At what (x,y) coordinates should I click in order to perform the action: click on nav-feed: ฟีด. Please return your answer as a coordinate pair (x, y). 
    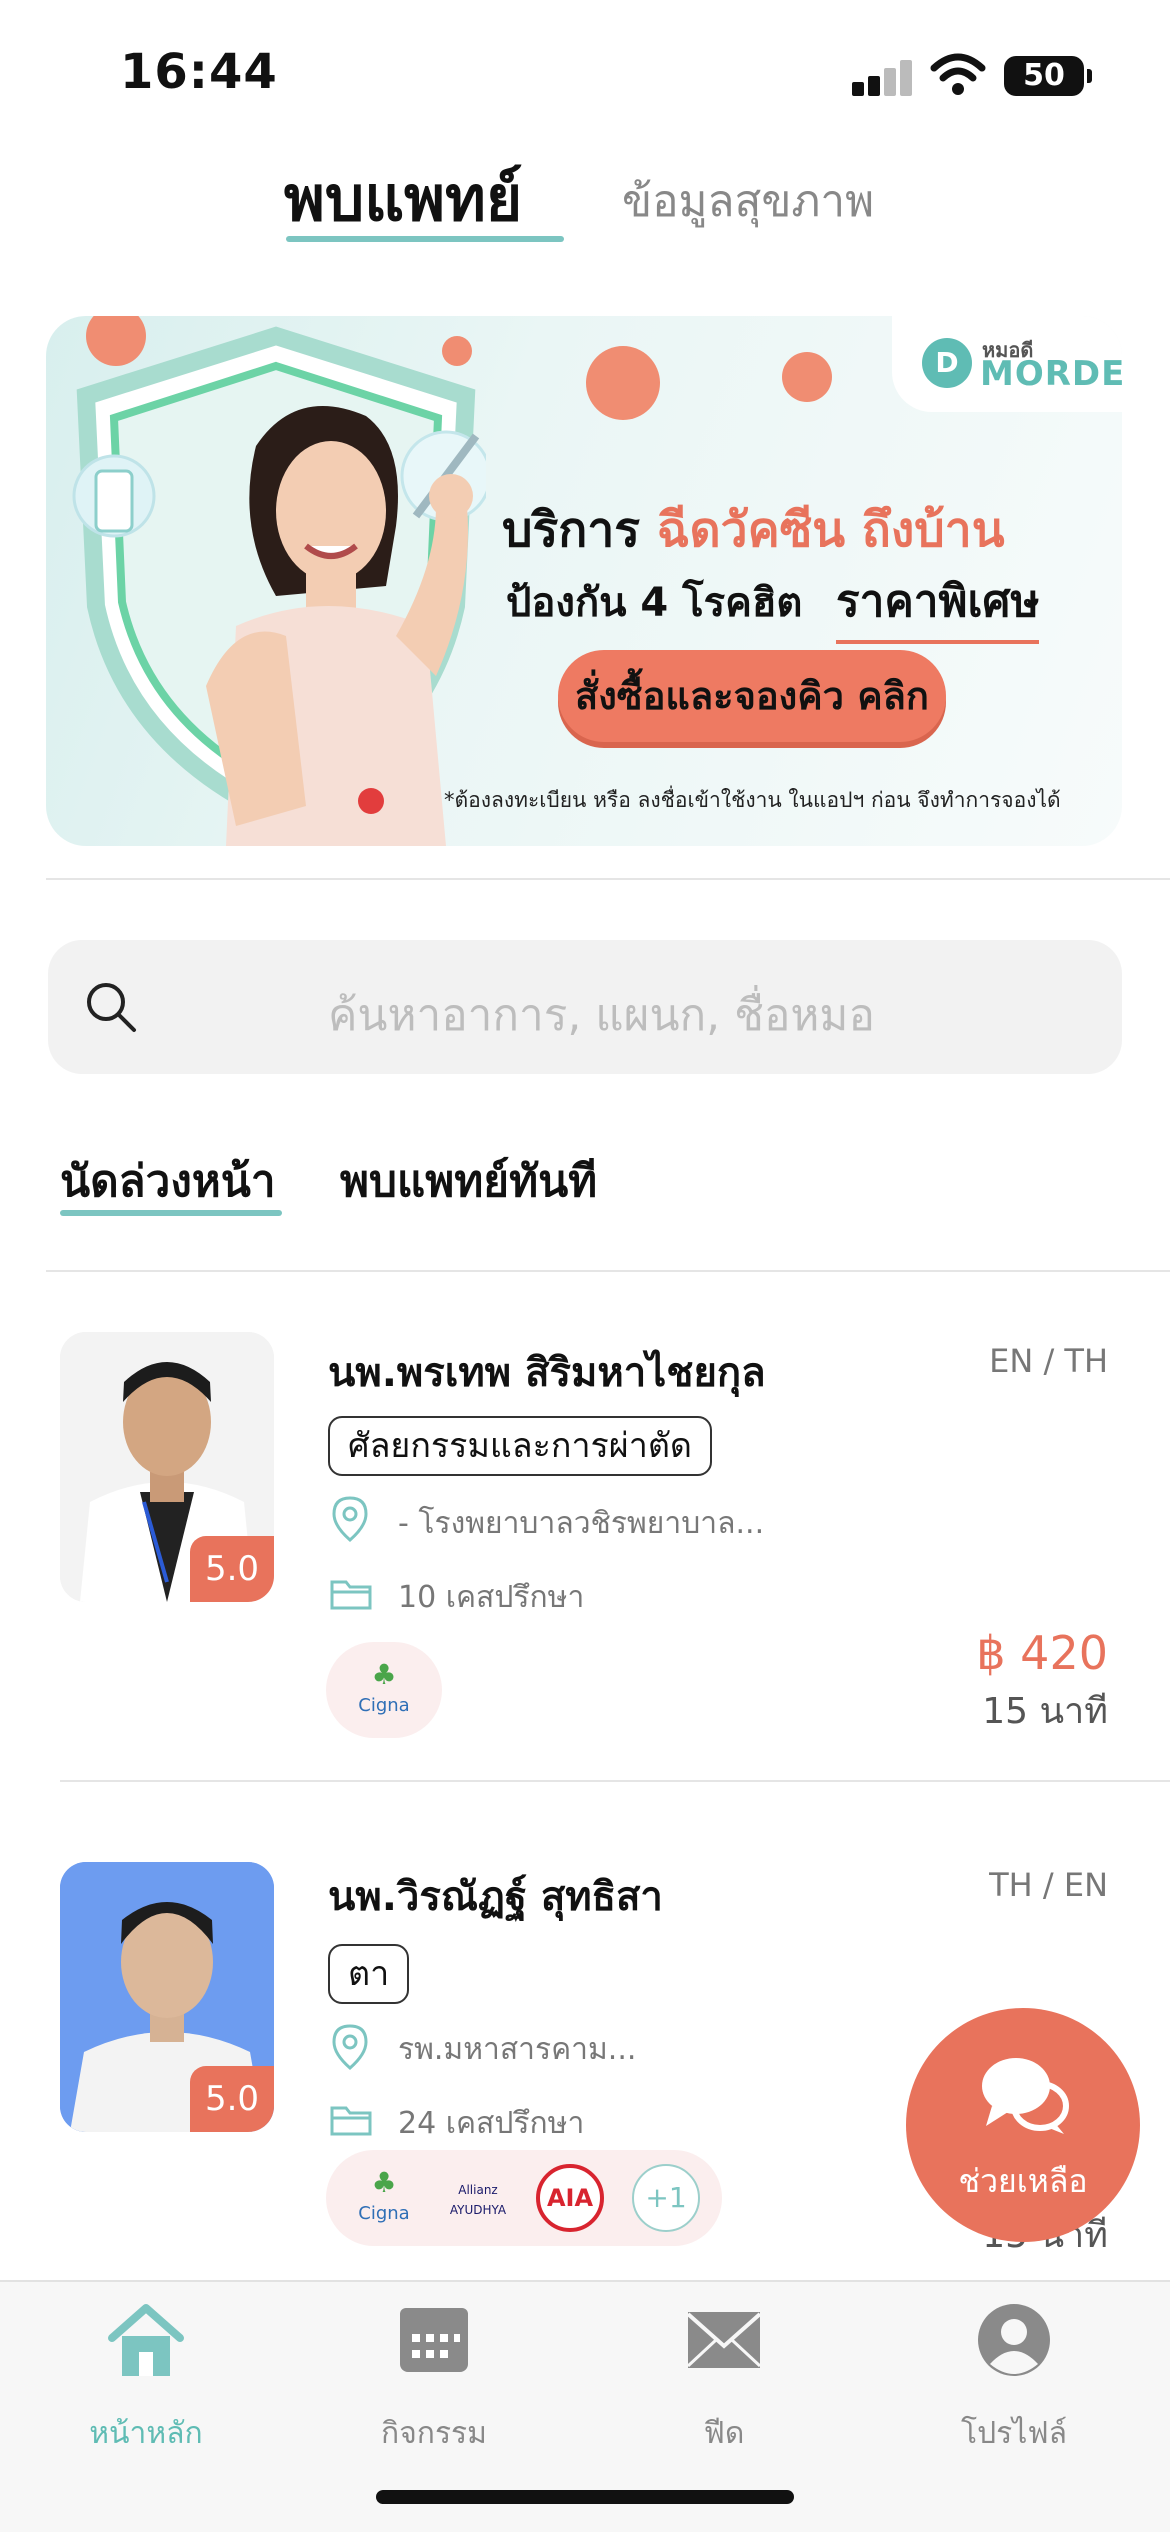
    Looking at the image, I should click on (724, 2377).